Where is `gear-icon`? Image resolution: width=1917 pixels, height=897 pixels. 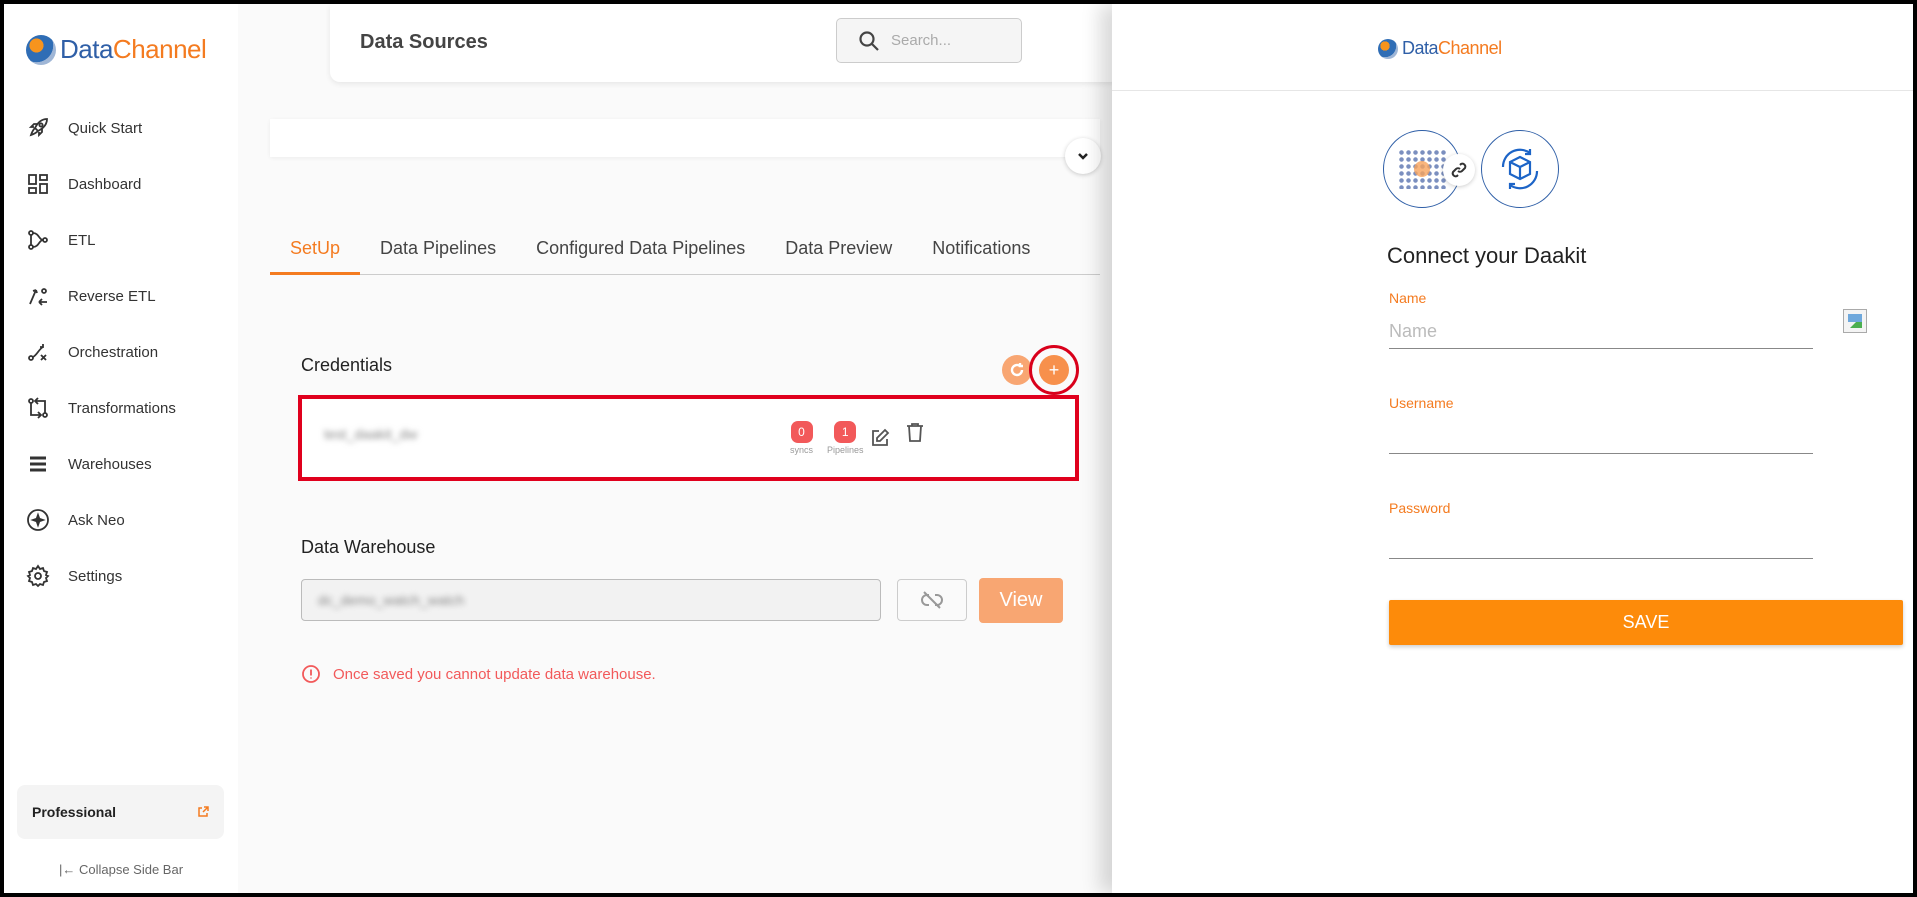
gear-icon is located at coordinates (38, 576).